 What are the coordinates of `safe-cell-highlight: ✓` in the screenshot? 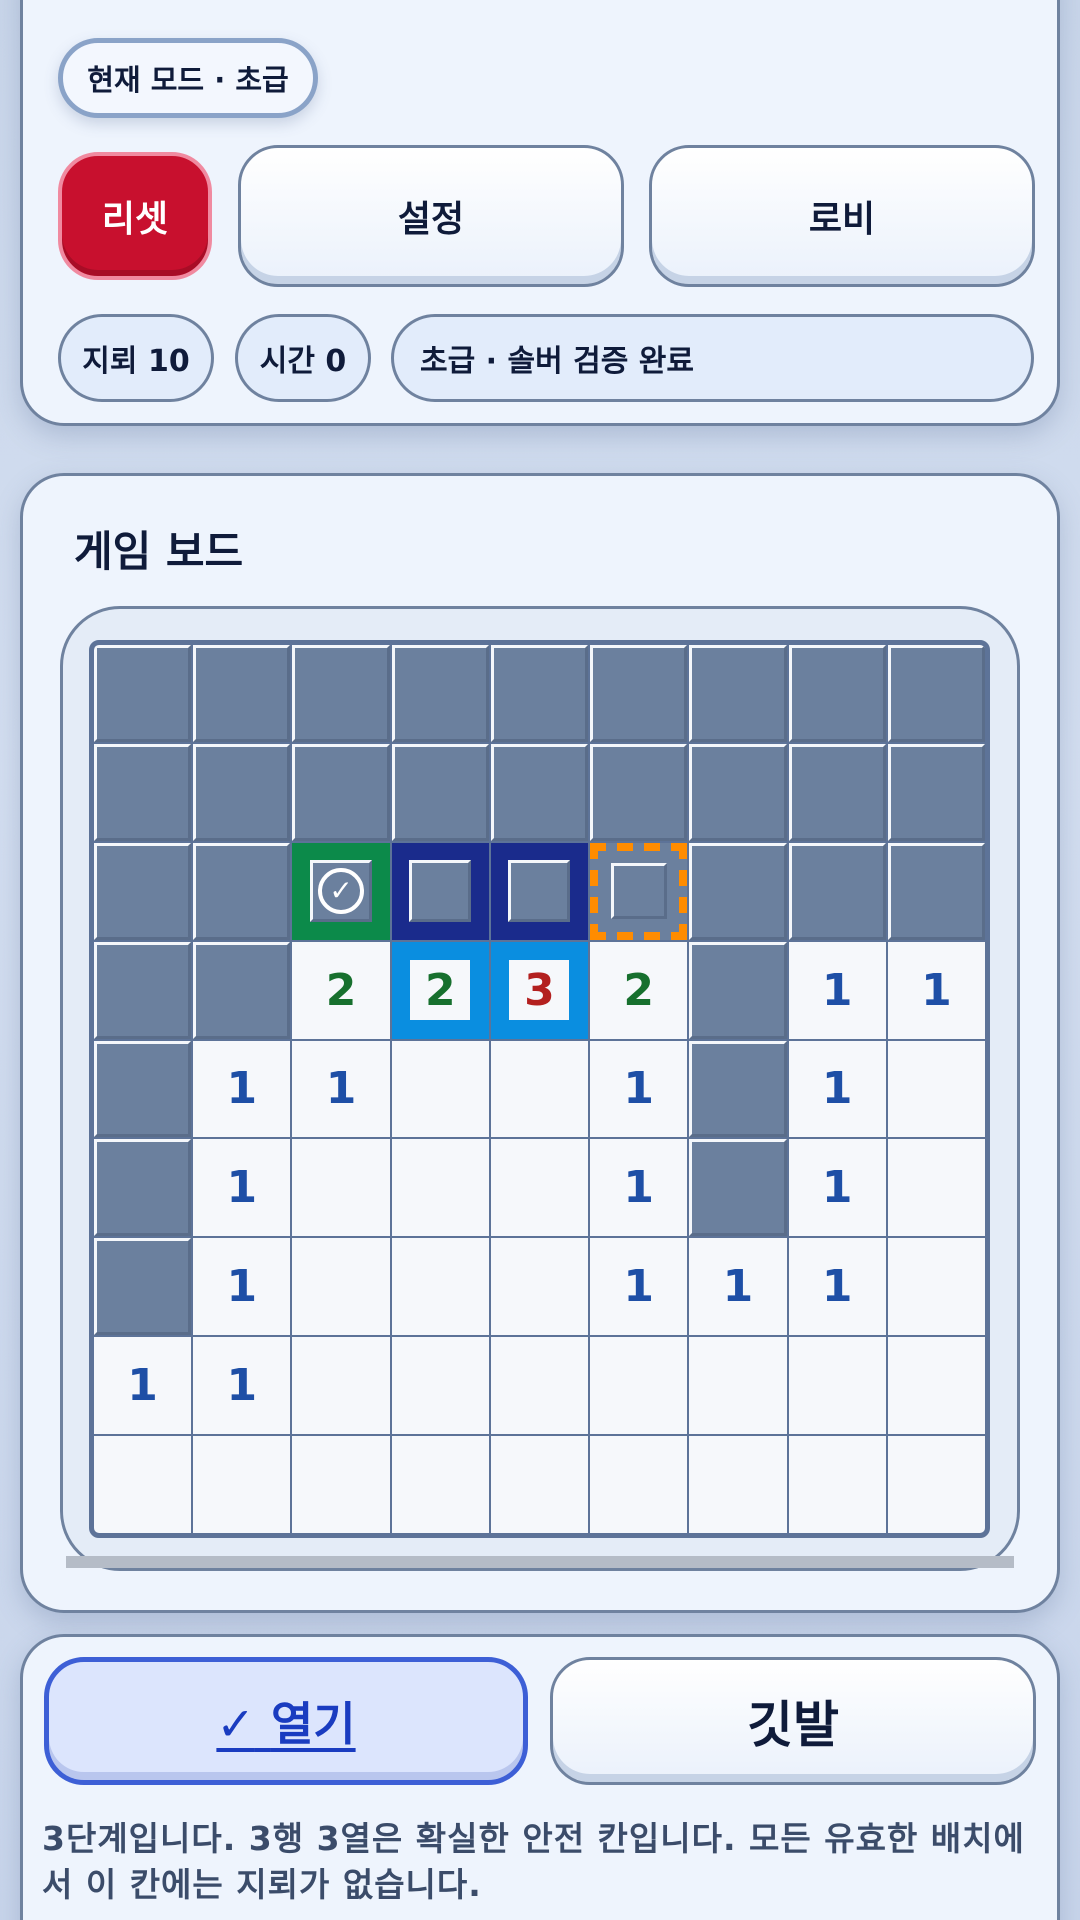 It's located at (341, 891).